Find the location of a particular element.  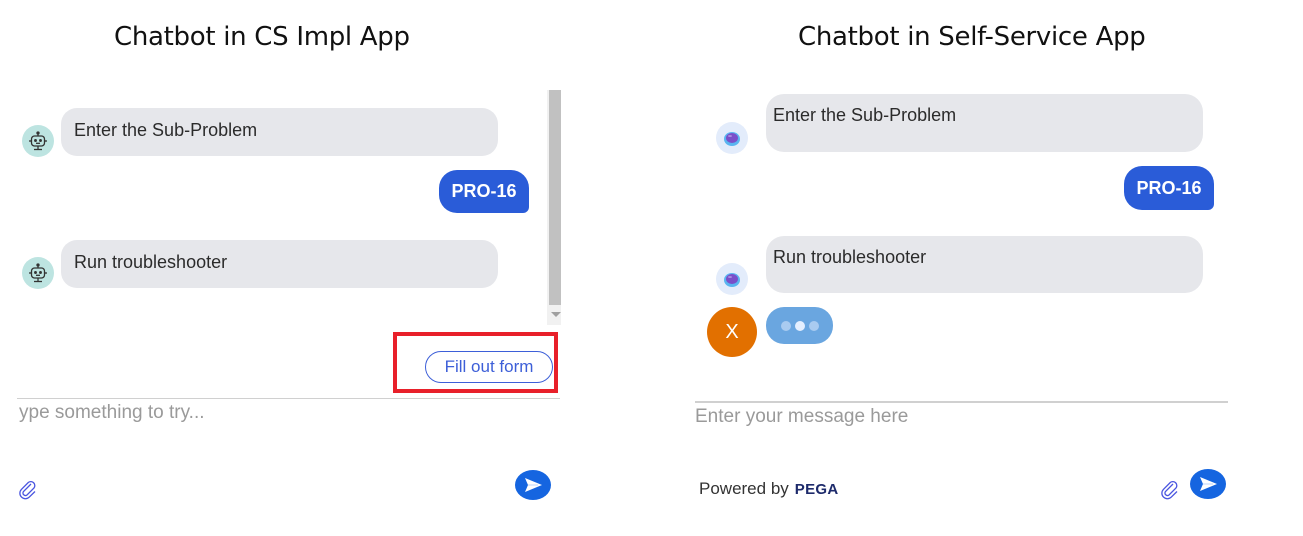

typing-indicator is located at coordinates (799, 325).